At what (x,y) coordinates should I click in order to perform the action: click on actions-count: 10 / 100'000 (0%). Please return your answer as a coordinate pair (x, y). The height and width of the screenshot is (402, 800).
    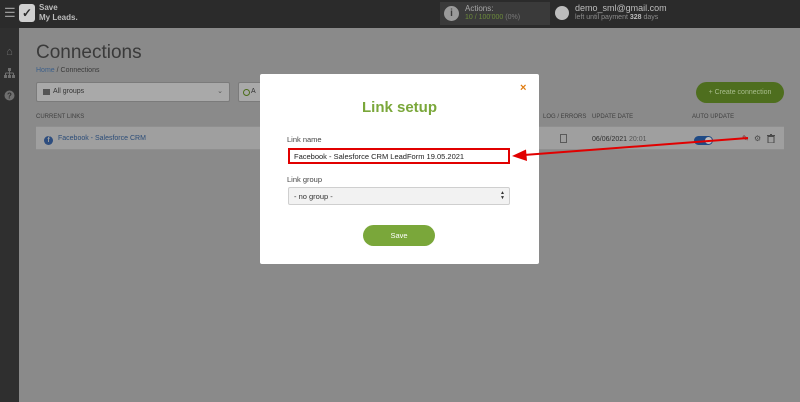
    Looking at the image, I should click on (492, 17).